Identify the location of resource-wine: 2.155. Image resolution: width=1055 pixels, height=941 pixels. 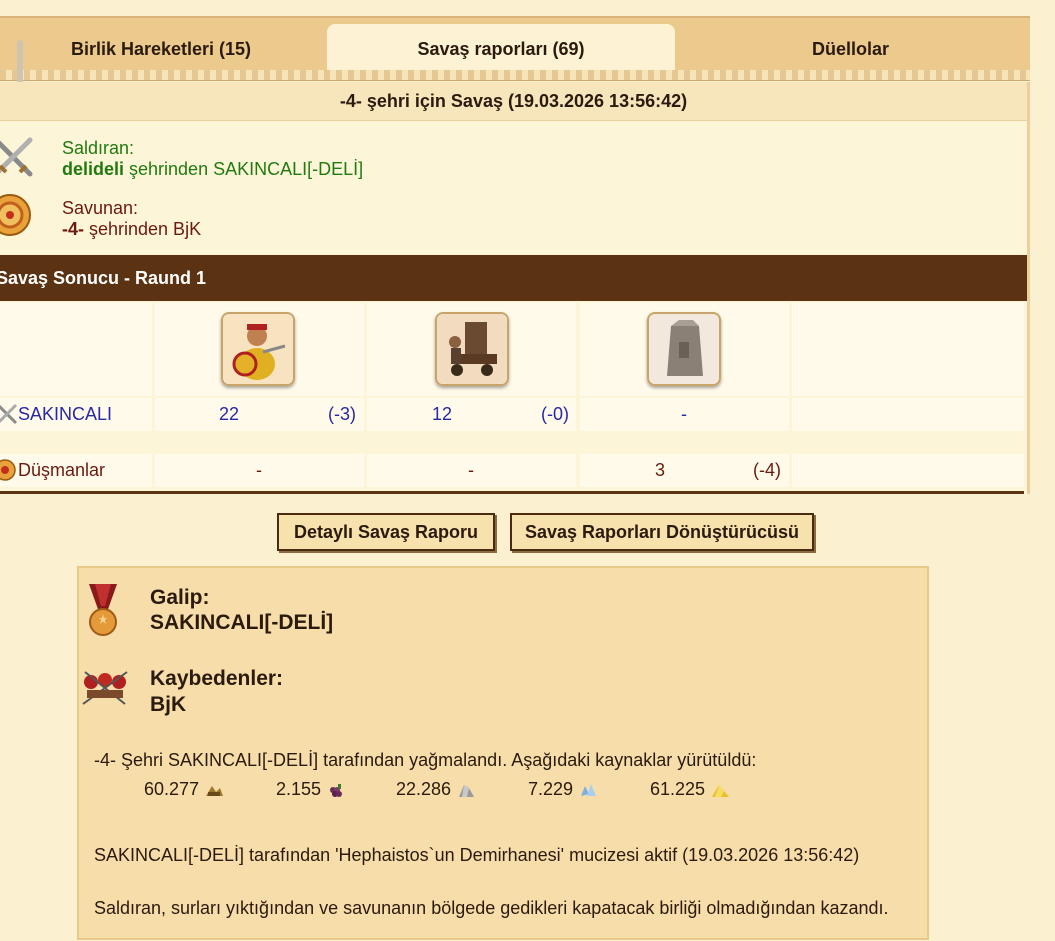
(311, 789).